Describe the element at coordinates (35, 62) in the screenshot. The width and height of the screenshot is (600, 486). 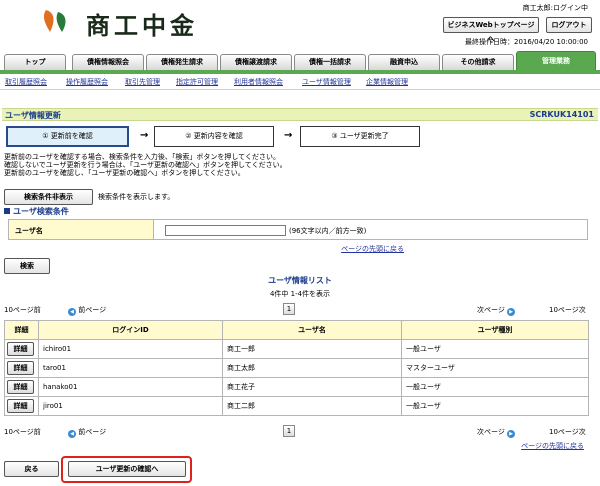
I see `tab-top: トップ` at that location.